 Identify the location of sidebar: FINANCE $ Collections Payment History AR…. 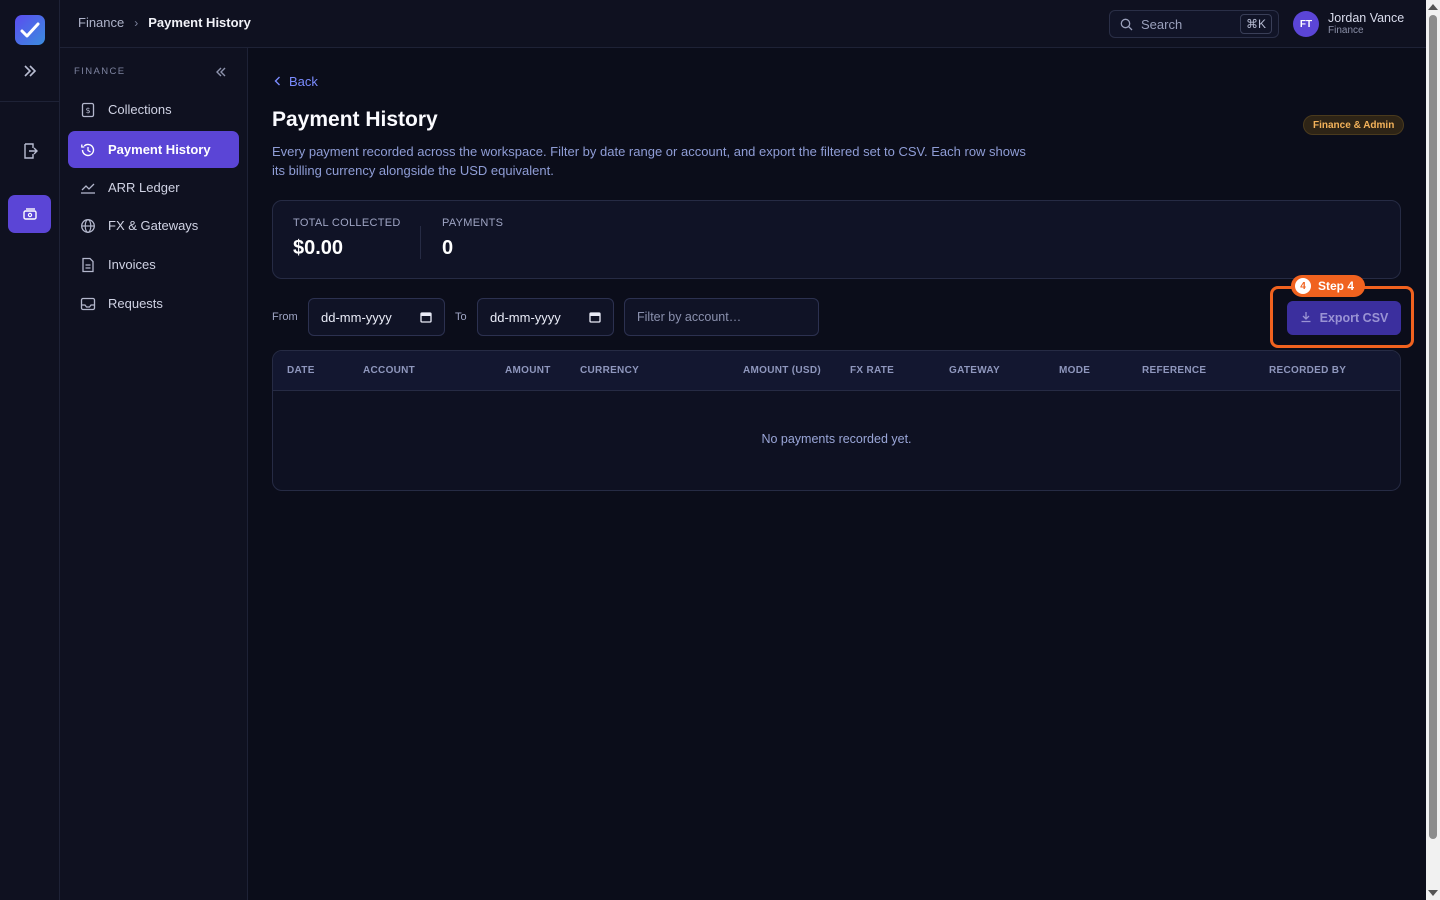
(154, 474).